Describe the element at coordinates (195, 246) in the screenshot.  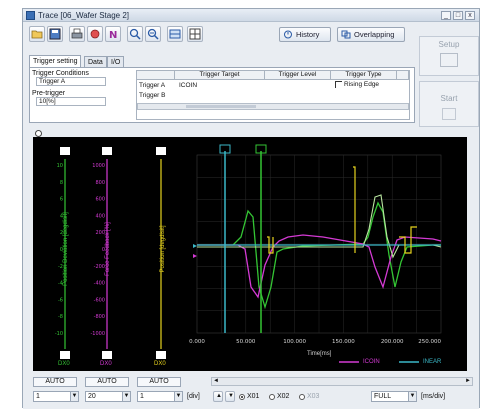
I see `cyan-level-marker` at that location.